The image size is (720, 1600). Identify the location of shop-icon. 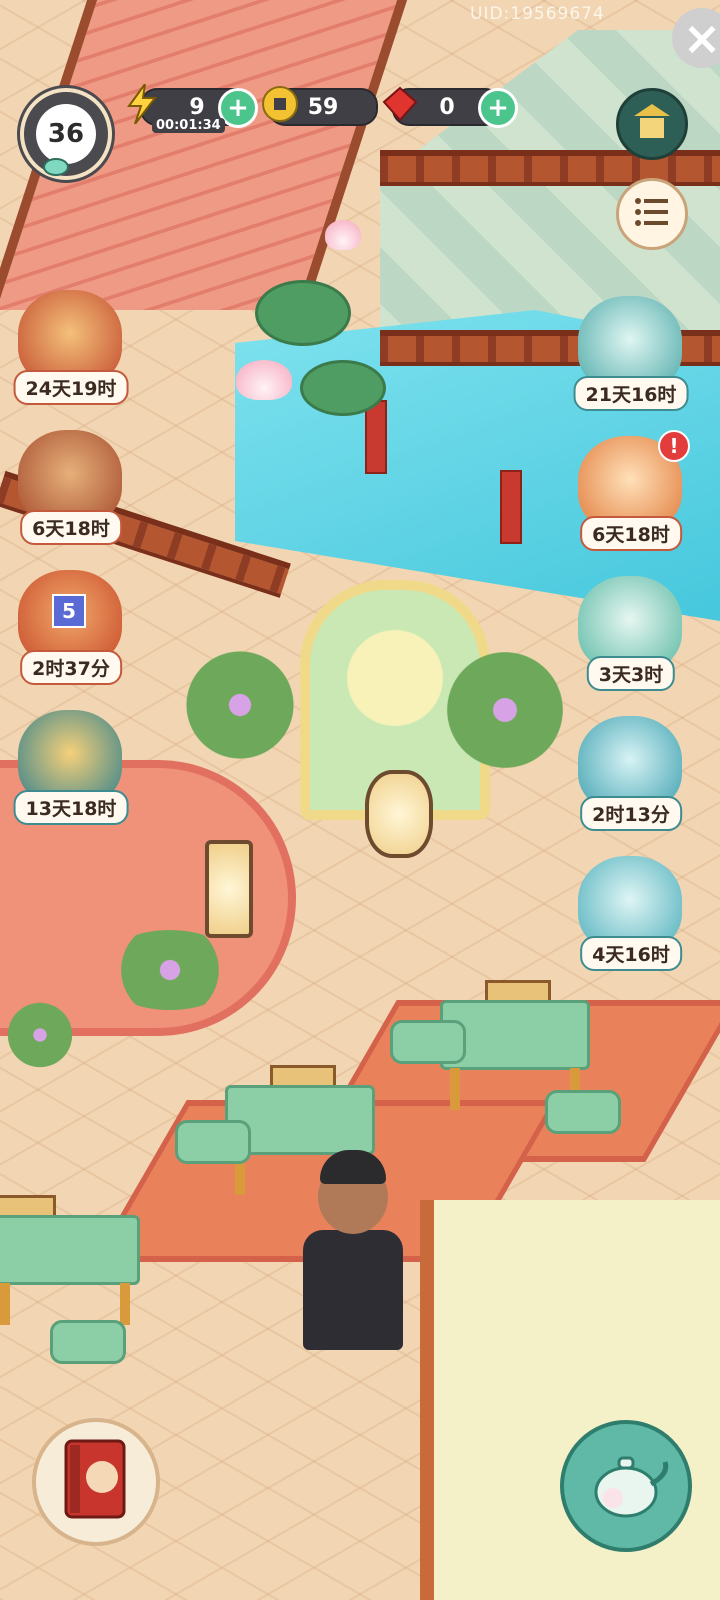
(652, 124).